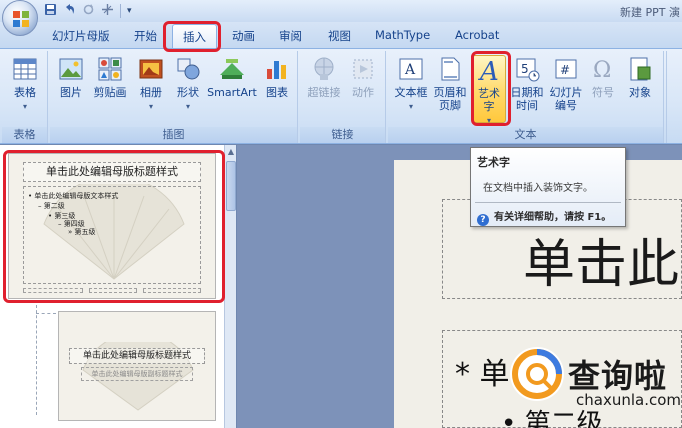  I want to click on redo-icon, so click(88, 11).